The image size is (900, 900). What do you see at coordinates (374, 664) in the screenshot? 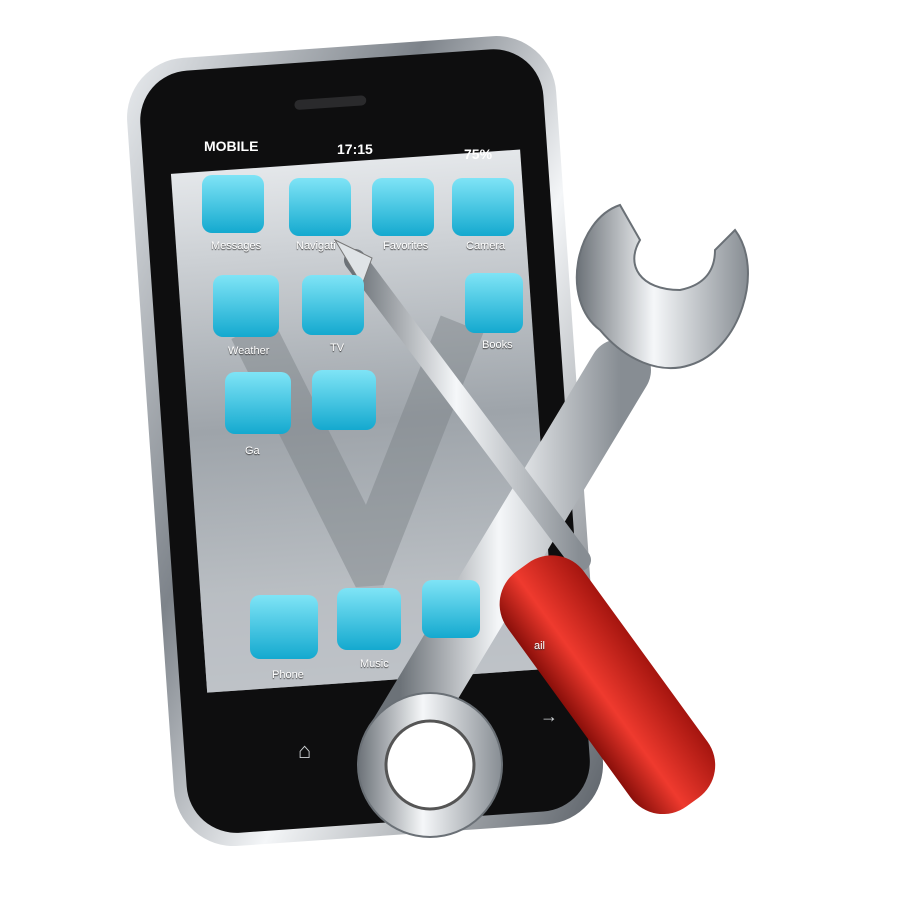
I see `dock-label: Music` at bounding box center [374, 664].